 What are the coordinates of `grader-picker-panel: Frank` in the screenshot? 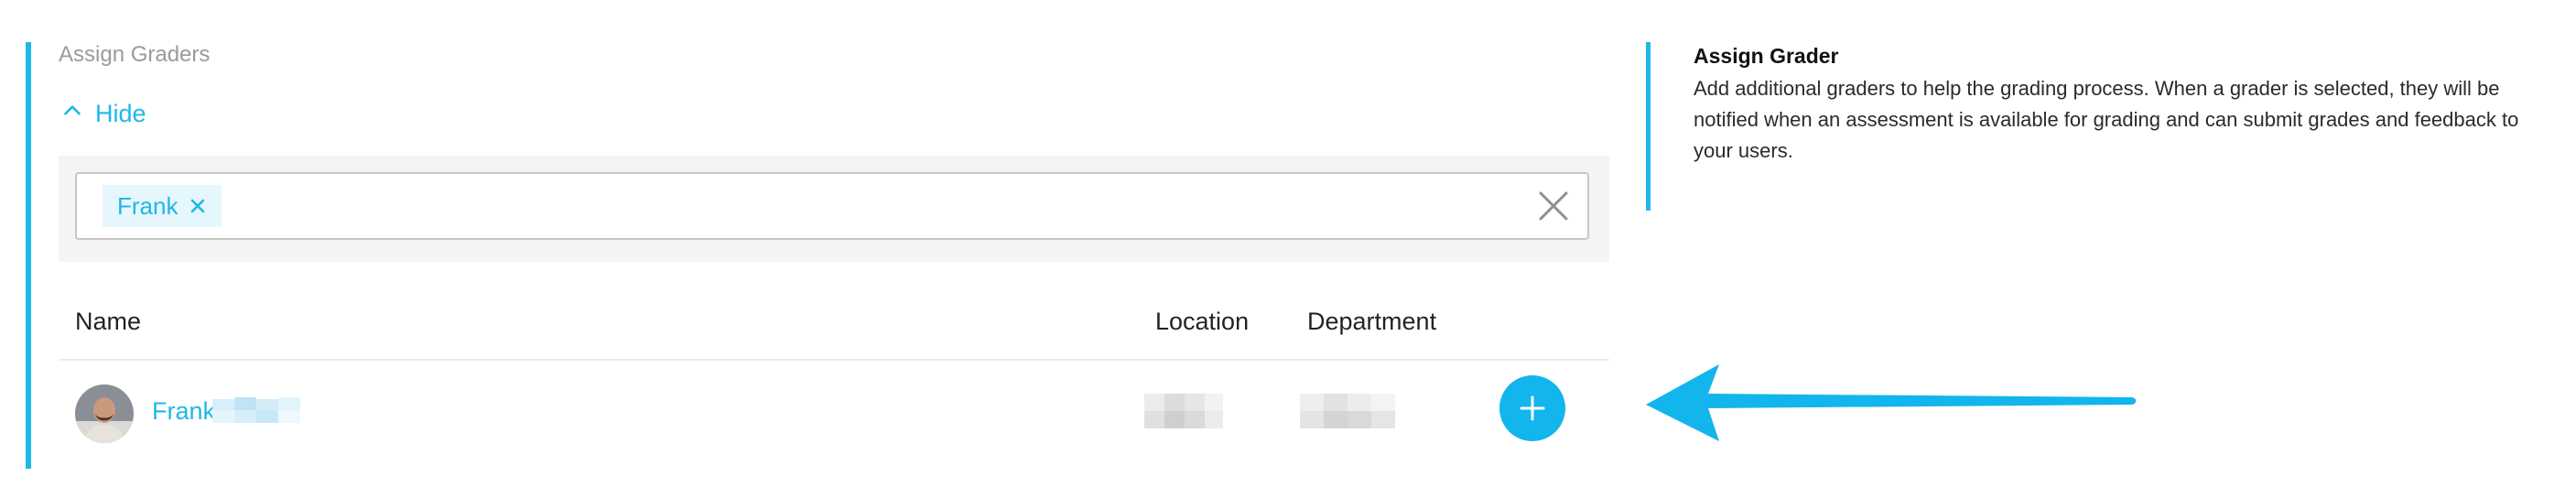 It's located at (834, 209).